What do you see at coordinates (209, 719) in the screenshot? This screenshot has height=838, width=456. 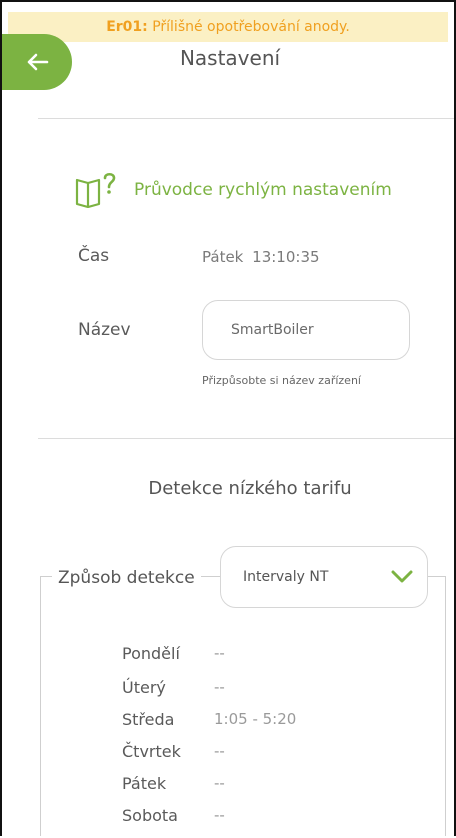 I see `day-row-wednesday: Středa 1:05 - 5:20` at bounding box center [209, 719].